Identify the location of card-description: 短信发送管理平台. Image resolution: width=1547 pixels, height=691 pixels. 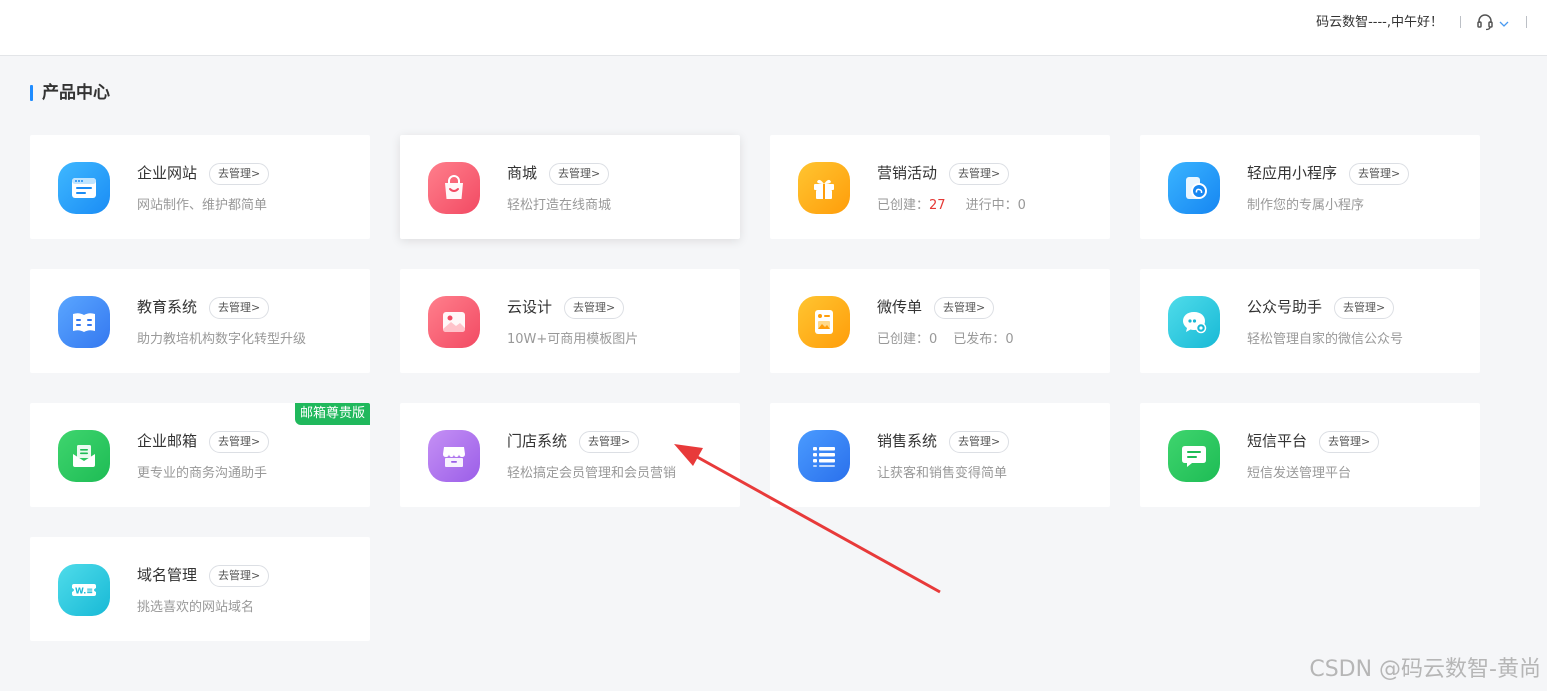
(1299, 473).